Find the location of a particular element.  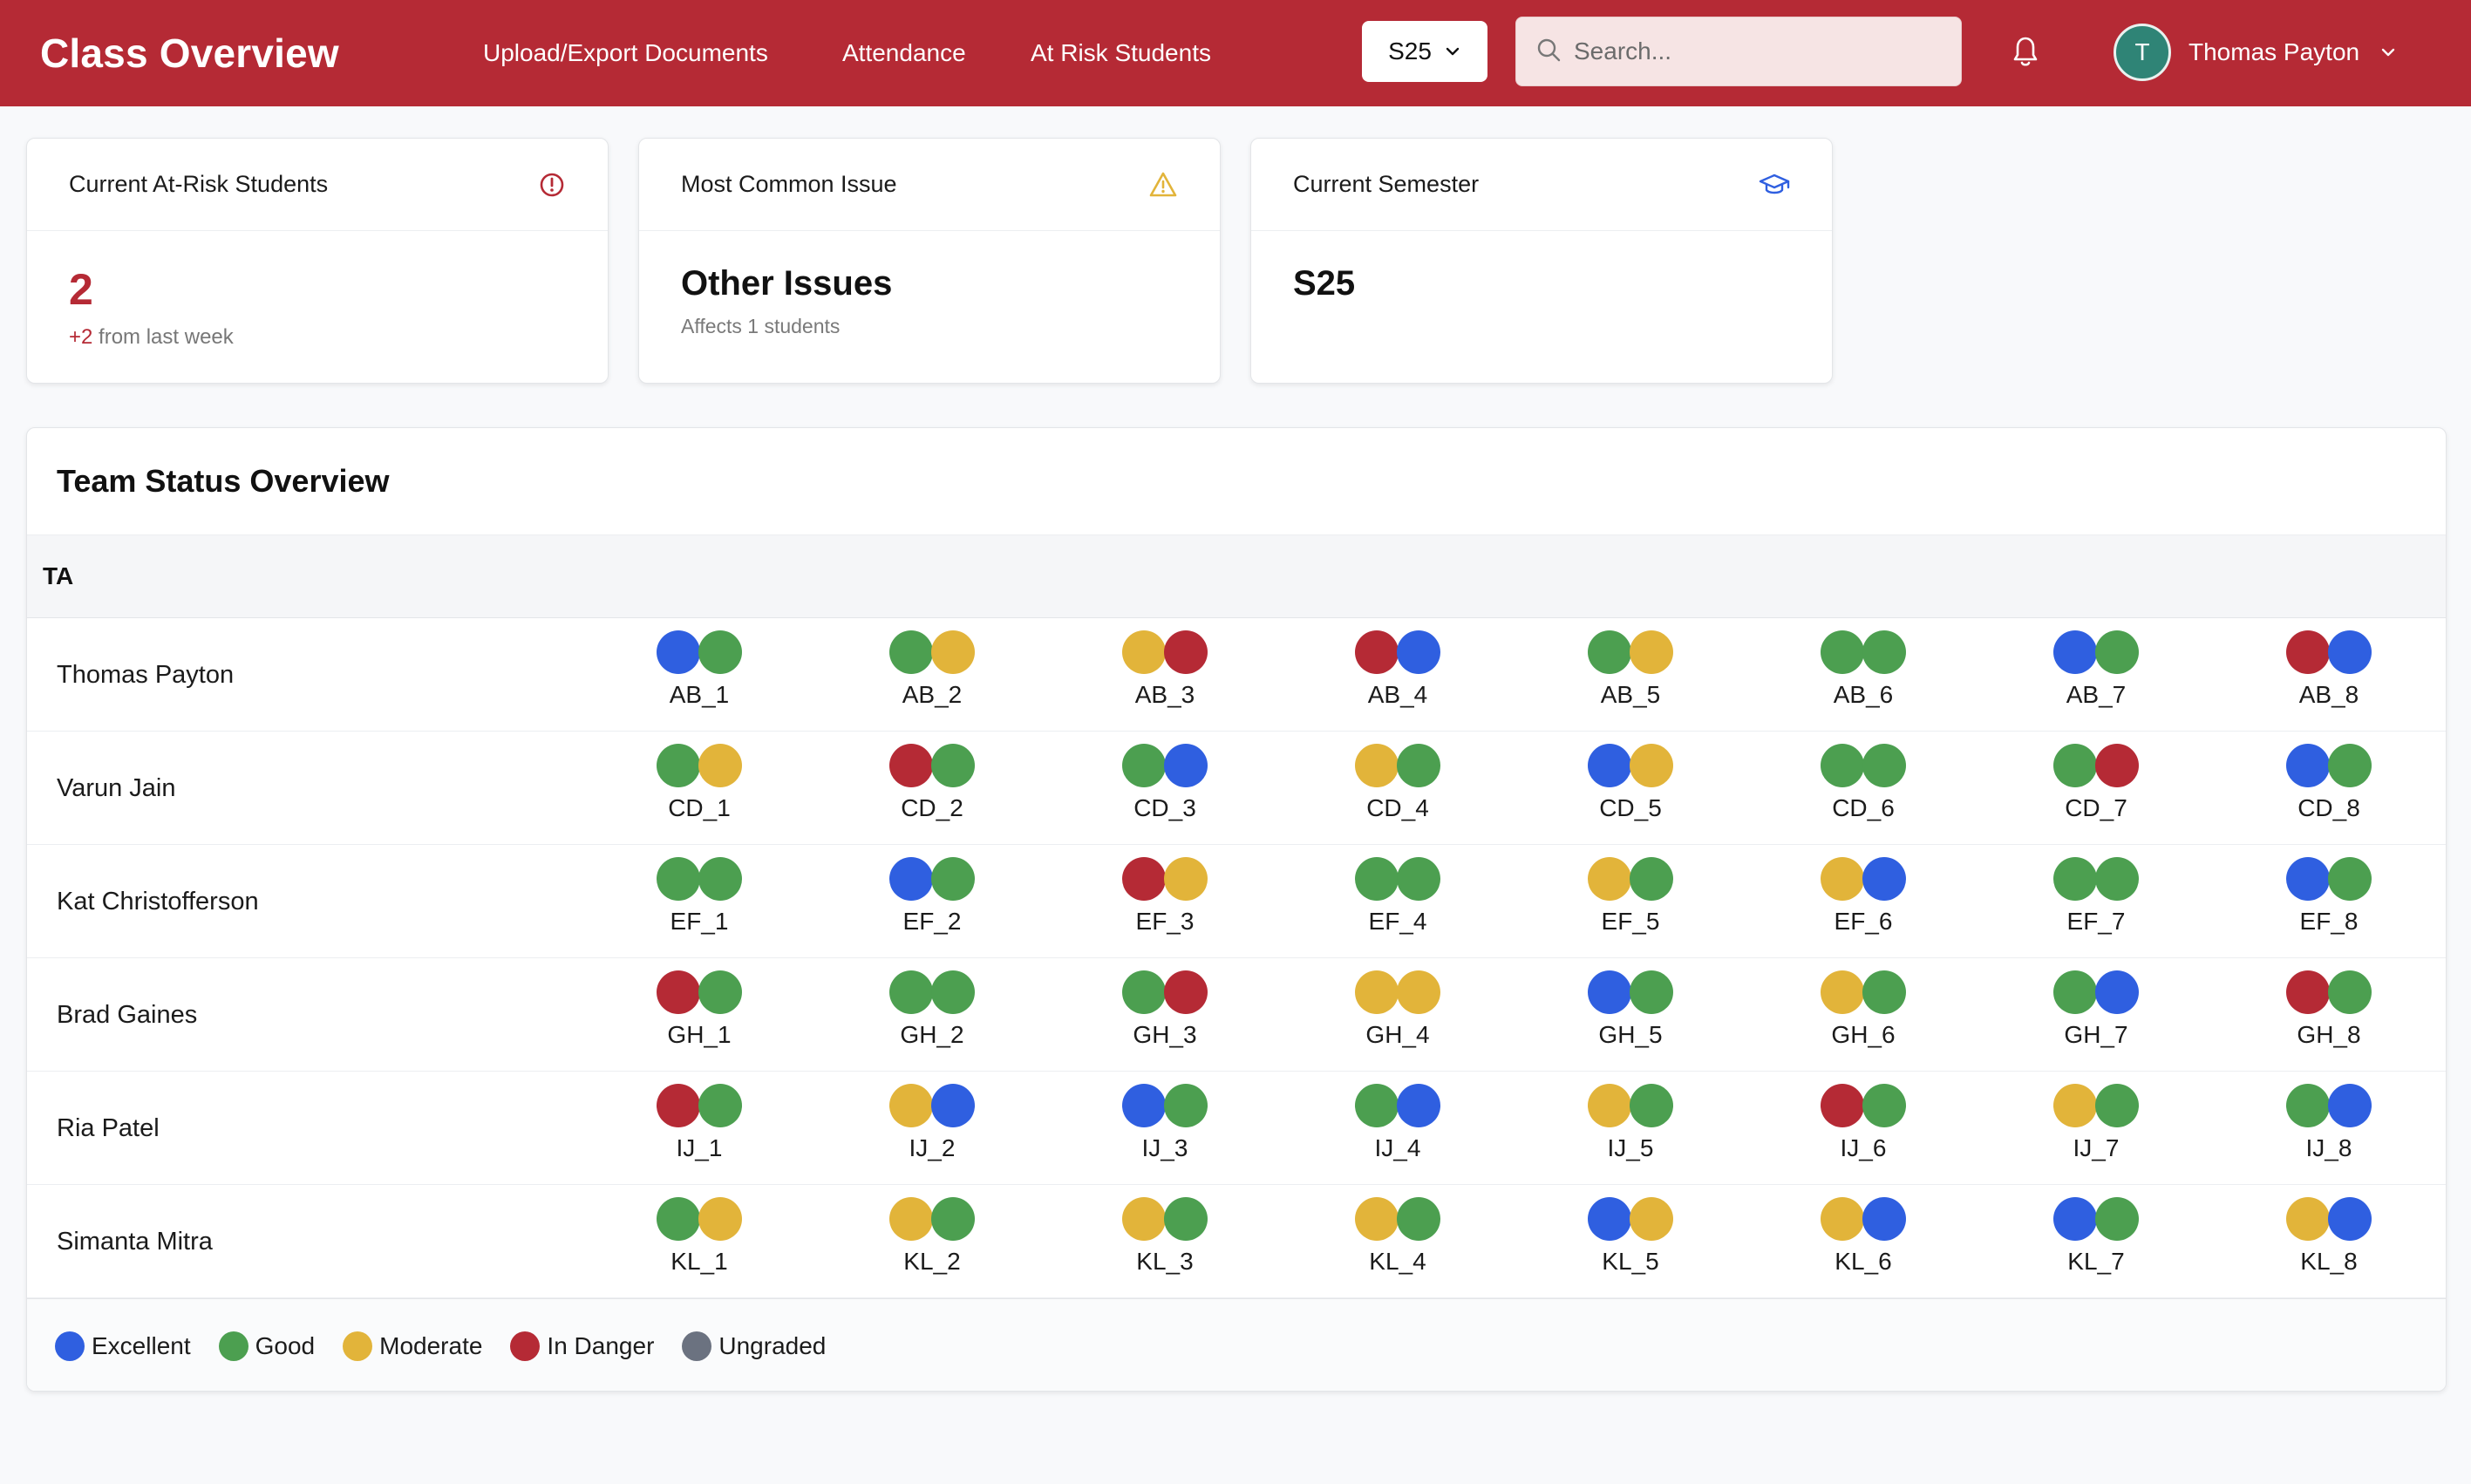

team-status-cell: EF_6 is located at coordinates (1863, 905).